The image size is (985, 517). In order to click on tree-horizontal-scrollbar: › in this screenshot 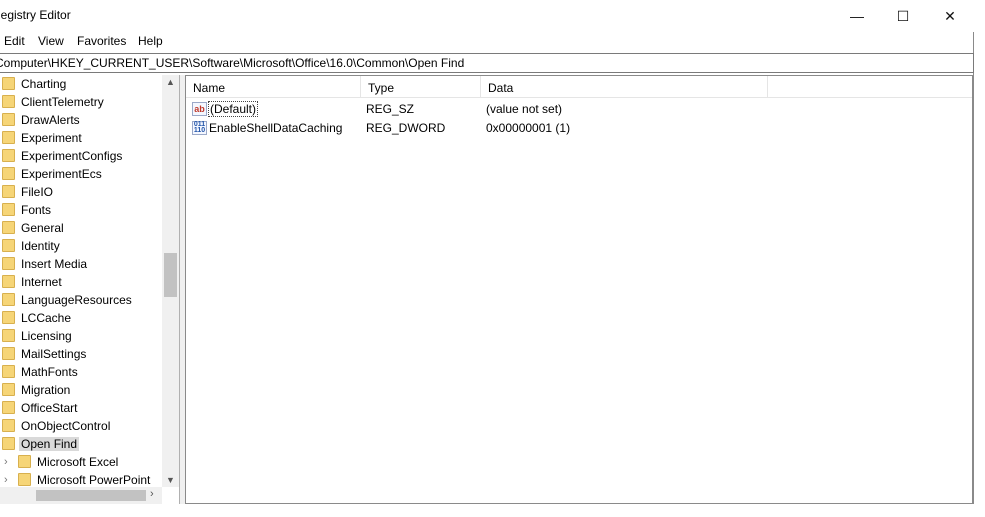, I will do `click(81, 495)`.